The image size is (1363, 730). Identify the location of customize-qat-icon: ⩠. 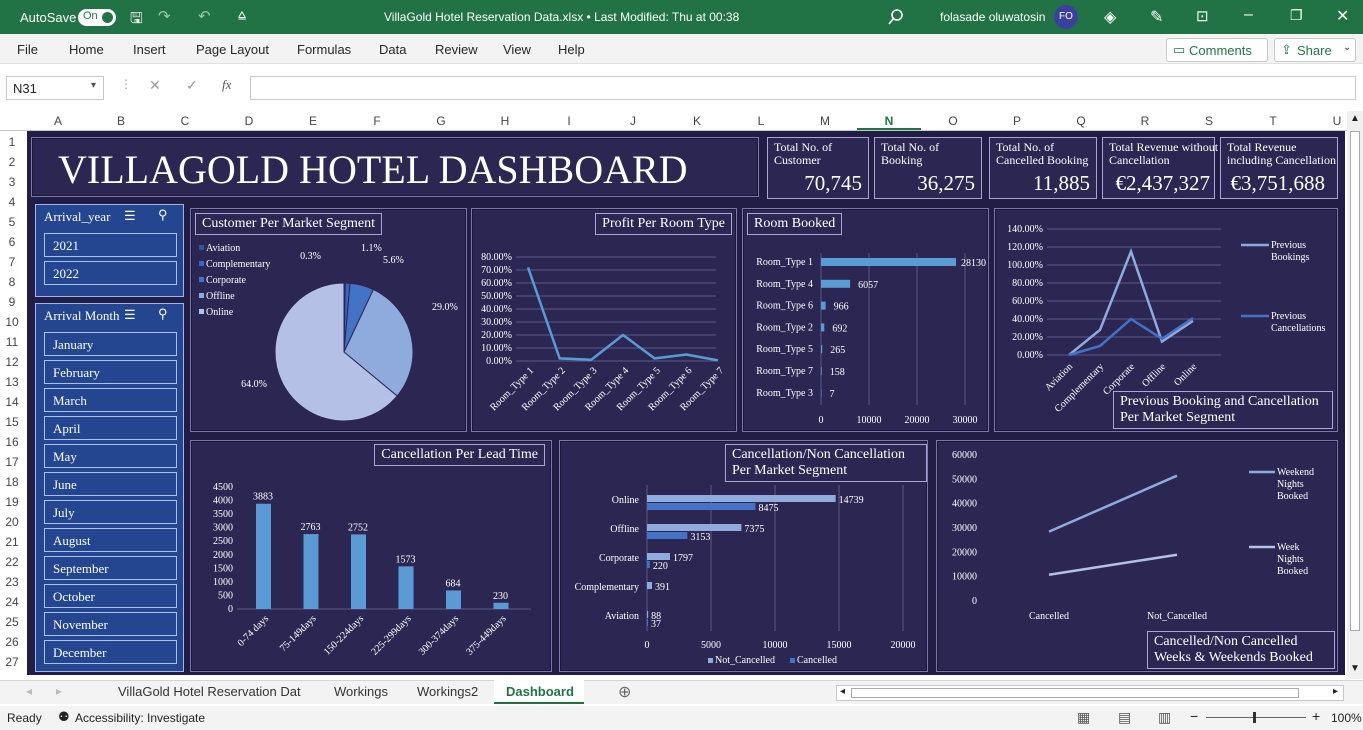
(242, 15).